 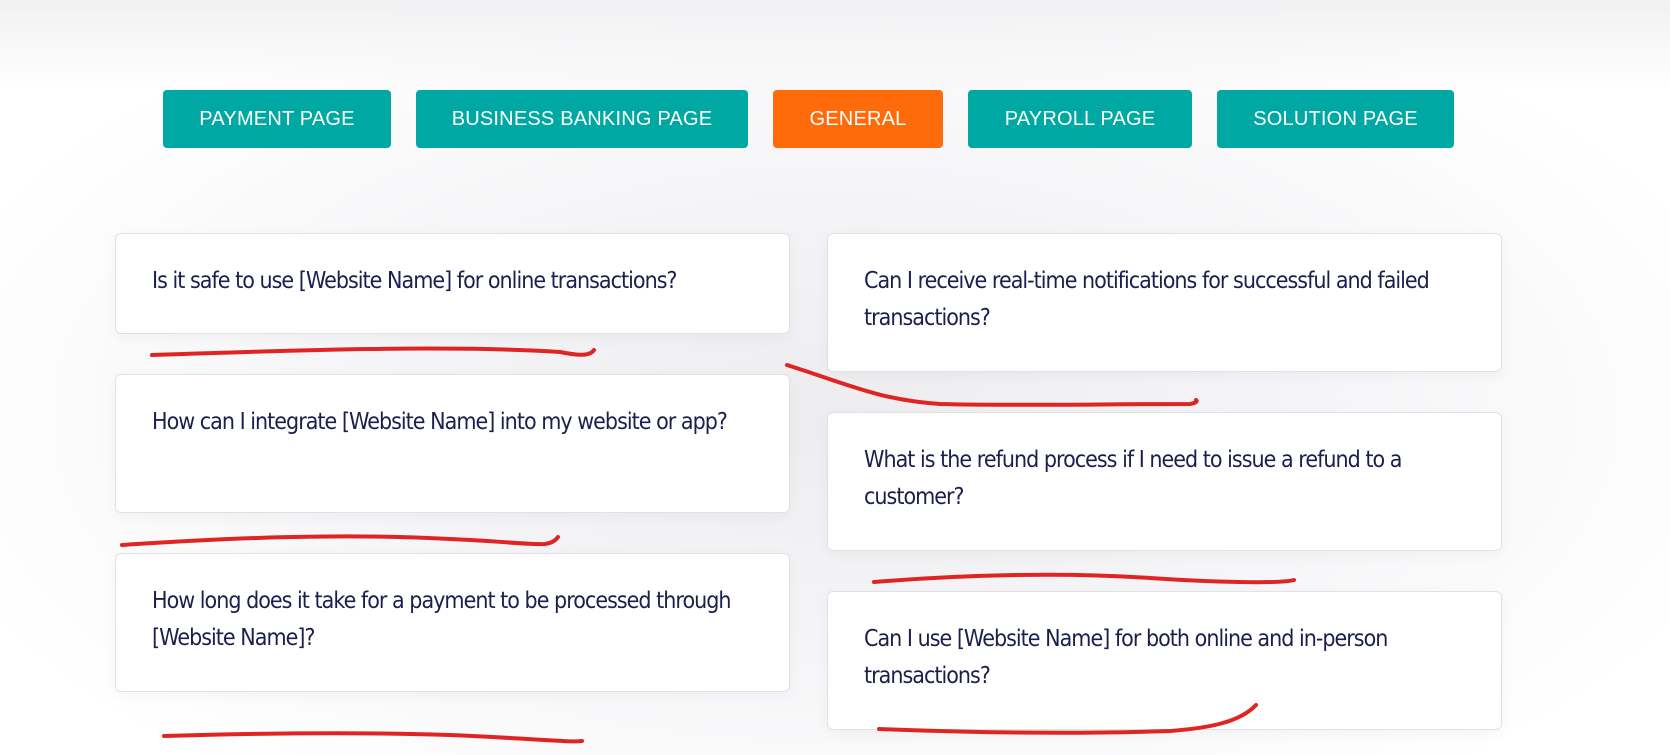 I want to click on tab-payment-page: PAYMENT PAGE, so click(x=277, y=119).